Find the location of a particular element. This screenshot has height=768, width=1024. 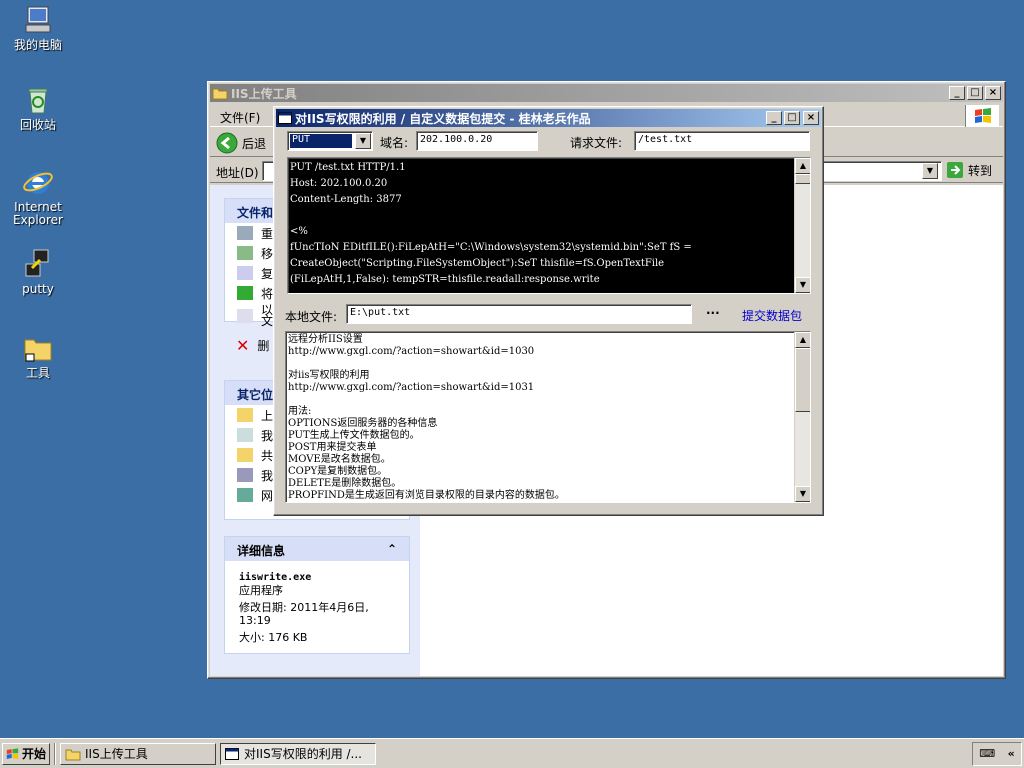

taskbar-separator is located at coordinates (55, 753).